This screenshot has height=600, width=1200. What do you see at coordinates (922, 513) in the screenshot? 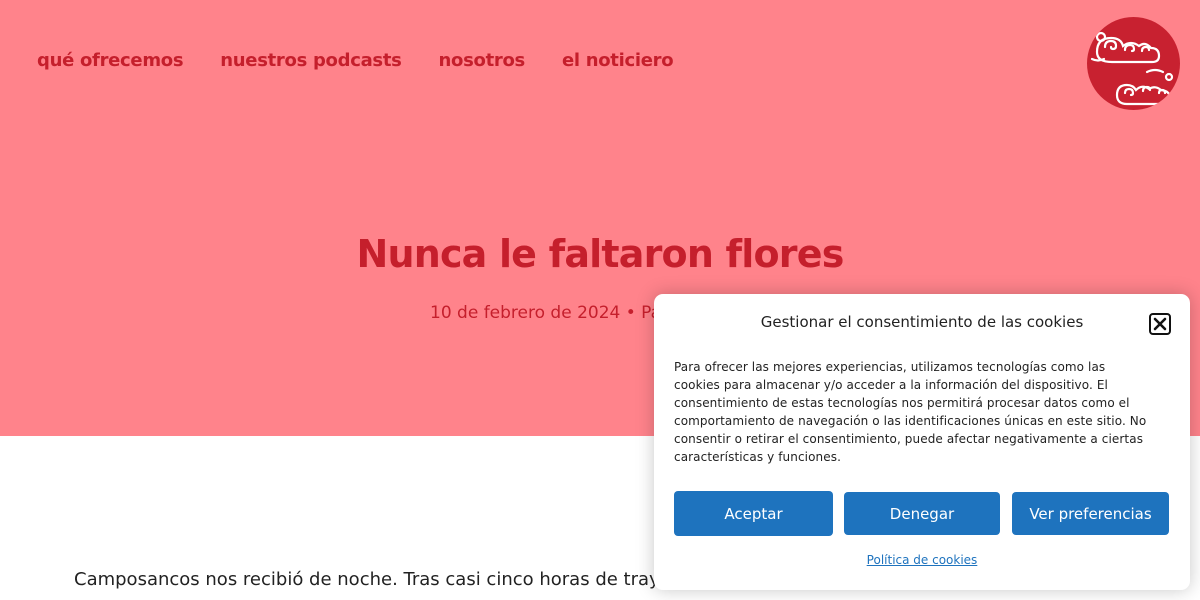
I see `deny-button: Denegar` at bounding box center [922, 513].